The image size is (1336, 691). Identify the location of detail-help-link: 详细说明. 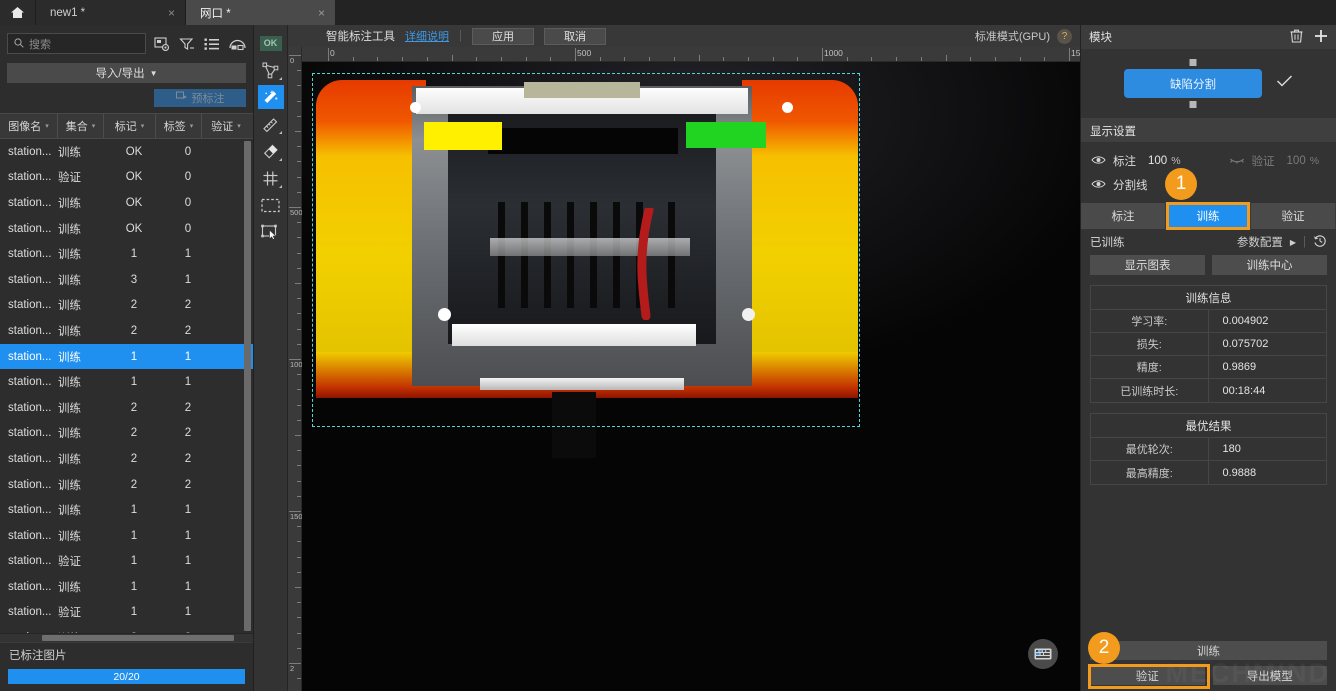
(427, 36).